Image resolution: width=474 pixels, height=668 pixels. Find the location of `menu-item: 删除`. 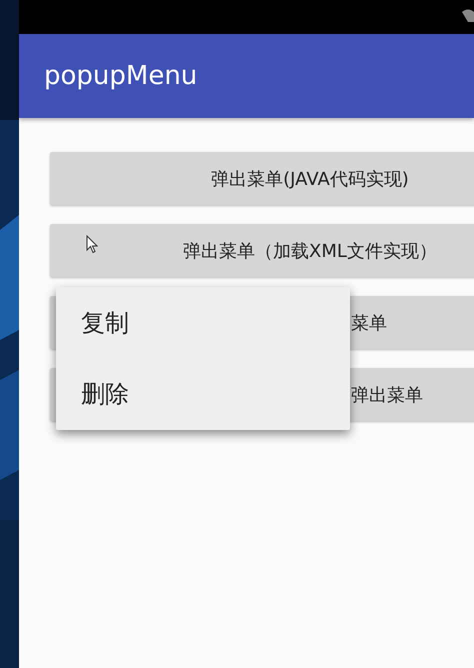

menu-item: 删除 is located at coordinates (203, 394).